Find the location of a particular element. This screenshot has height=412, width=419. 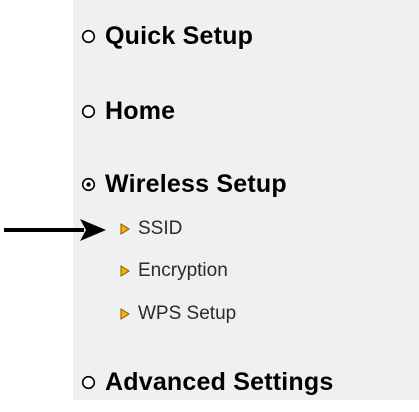

menu-label: Quick Setup is located at coordinates (179, 36).